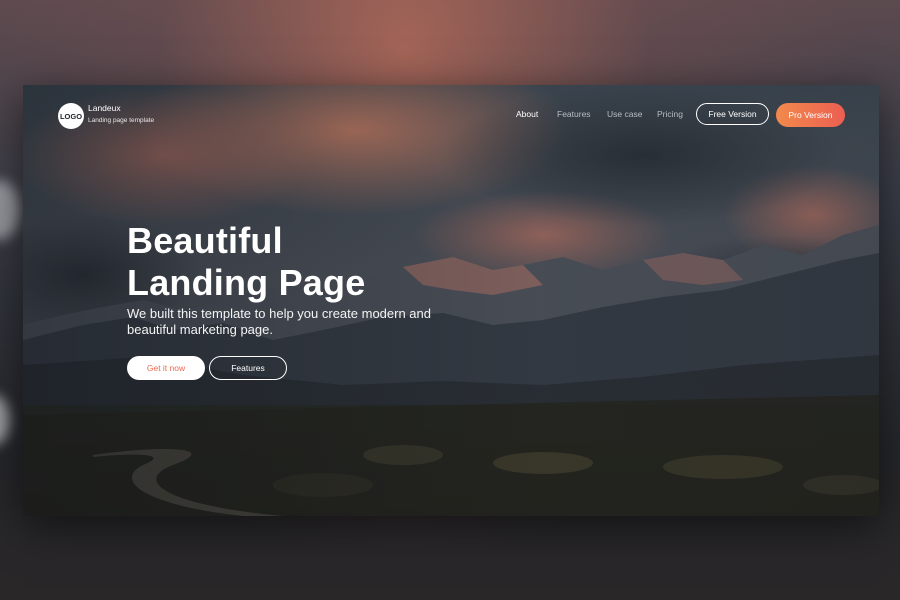  I want to click on nav-link-pricing: Pricing, so click(670, 114).